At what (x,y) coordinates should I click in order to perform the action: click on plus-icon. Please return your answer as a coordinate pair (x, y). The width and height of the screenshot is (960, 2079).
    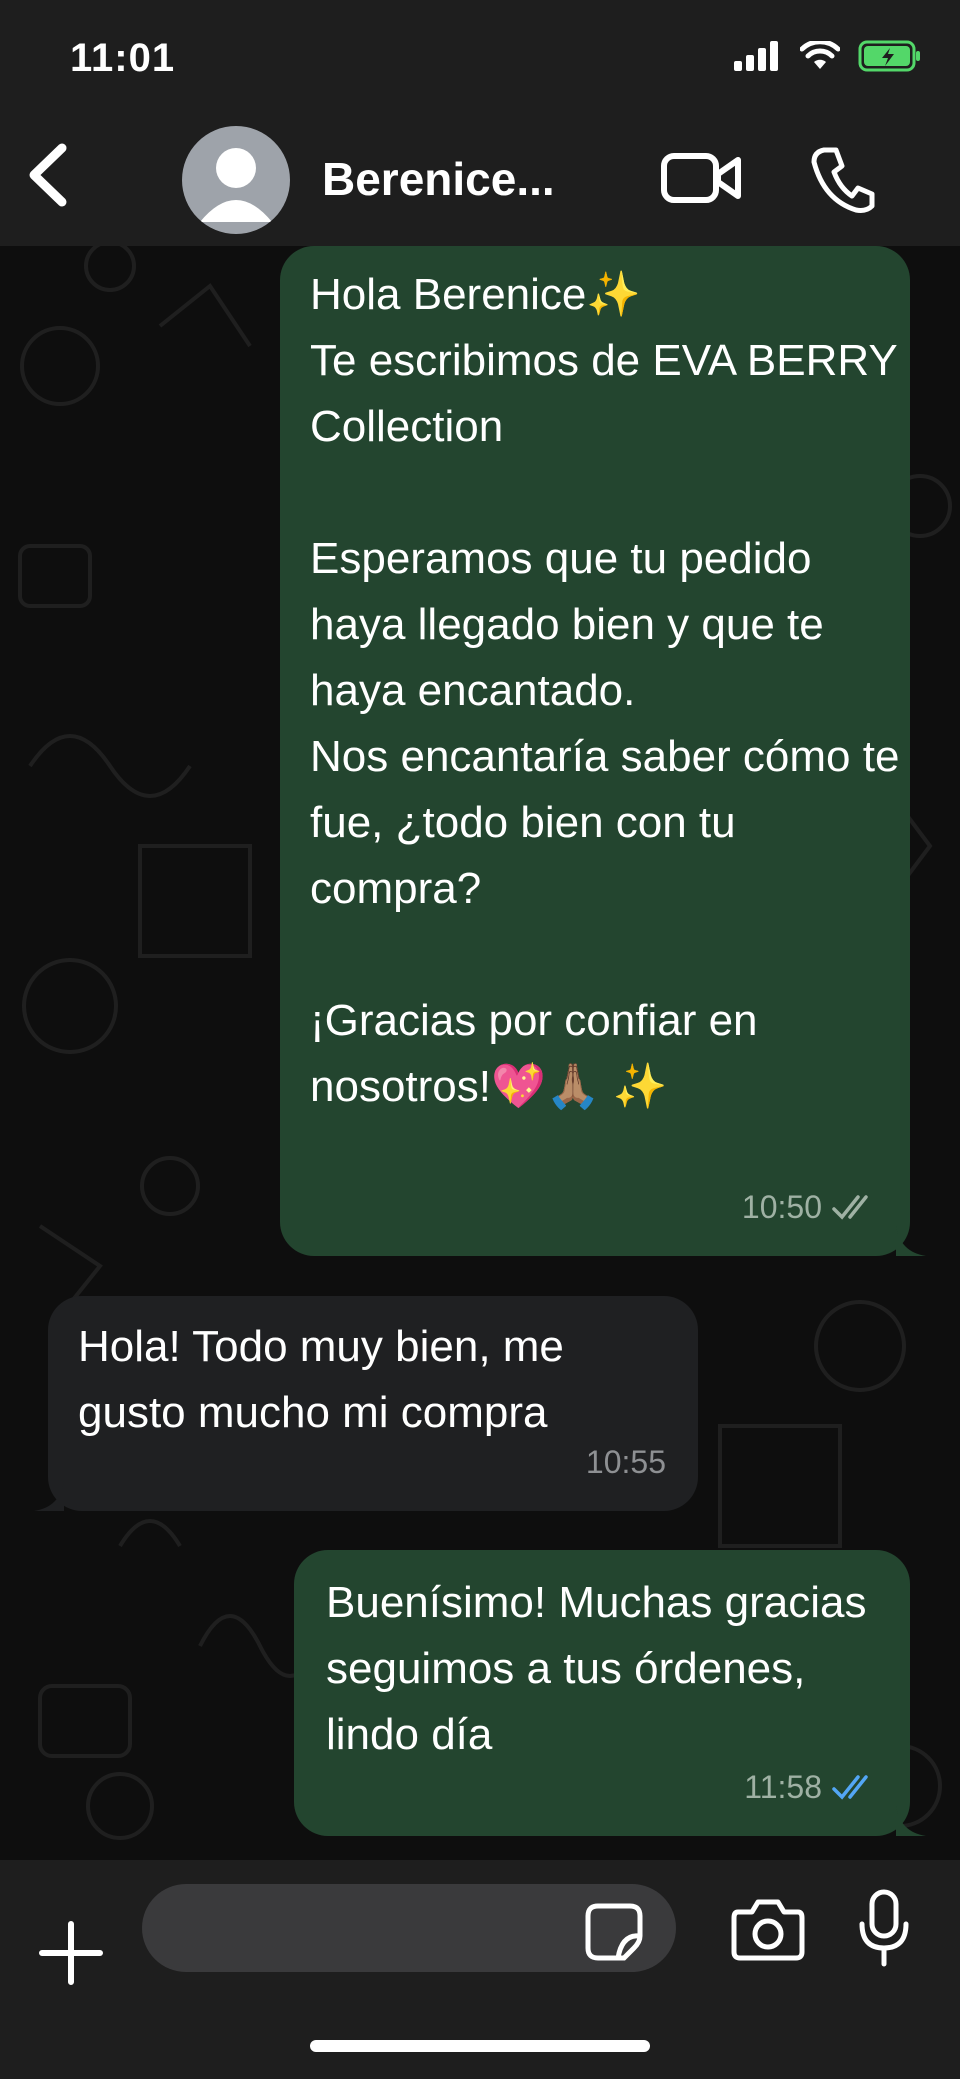
    Looking at the image, I should click on (71, 1953).